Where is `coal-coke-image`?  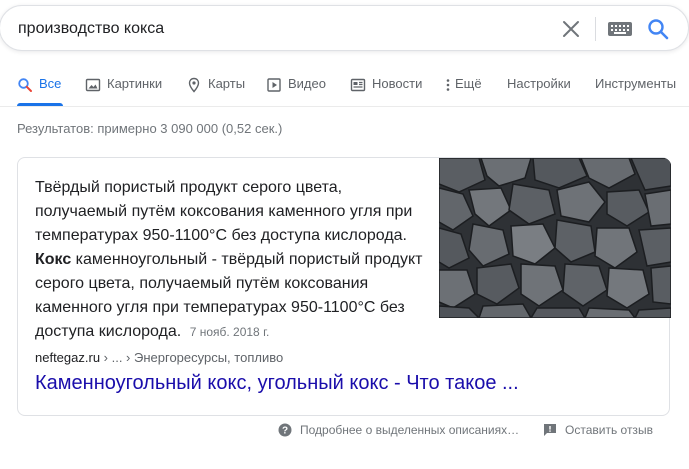 coal-coke-image is located at coordinates (555, 238).